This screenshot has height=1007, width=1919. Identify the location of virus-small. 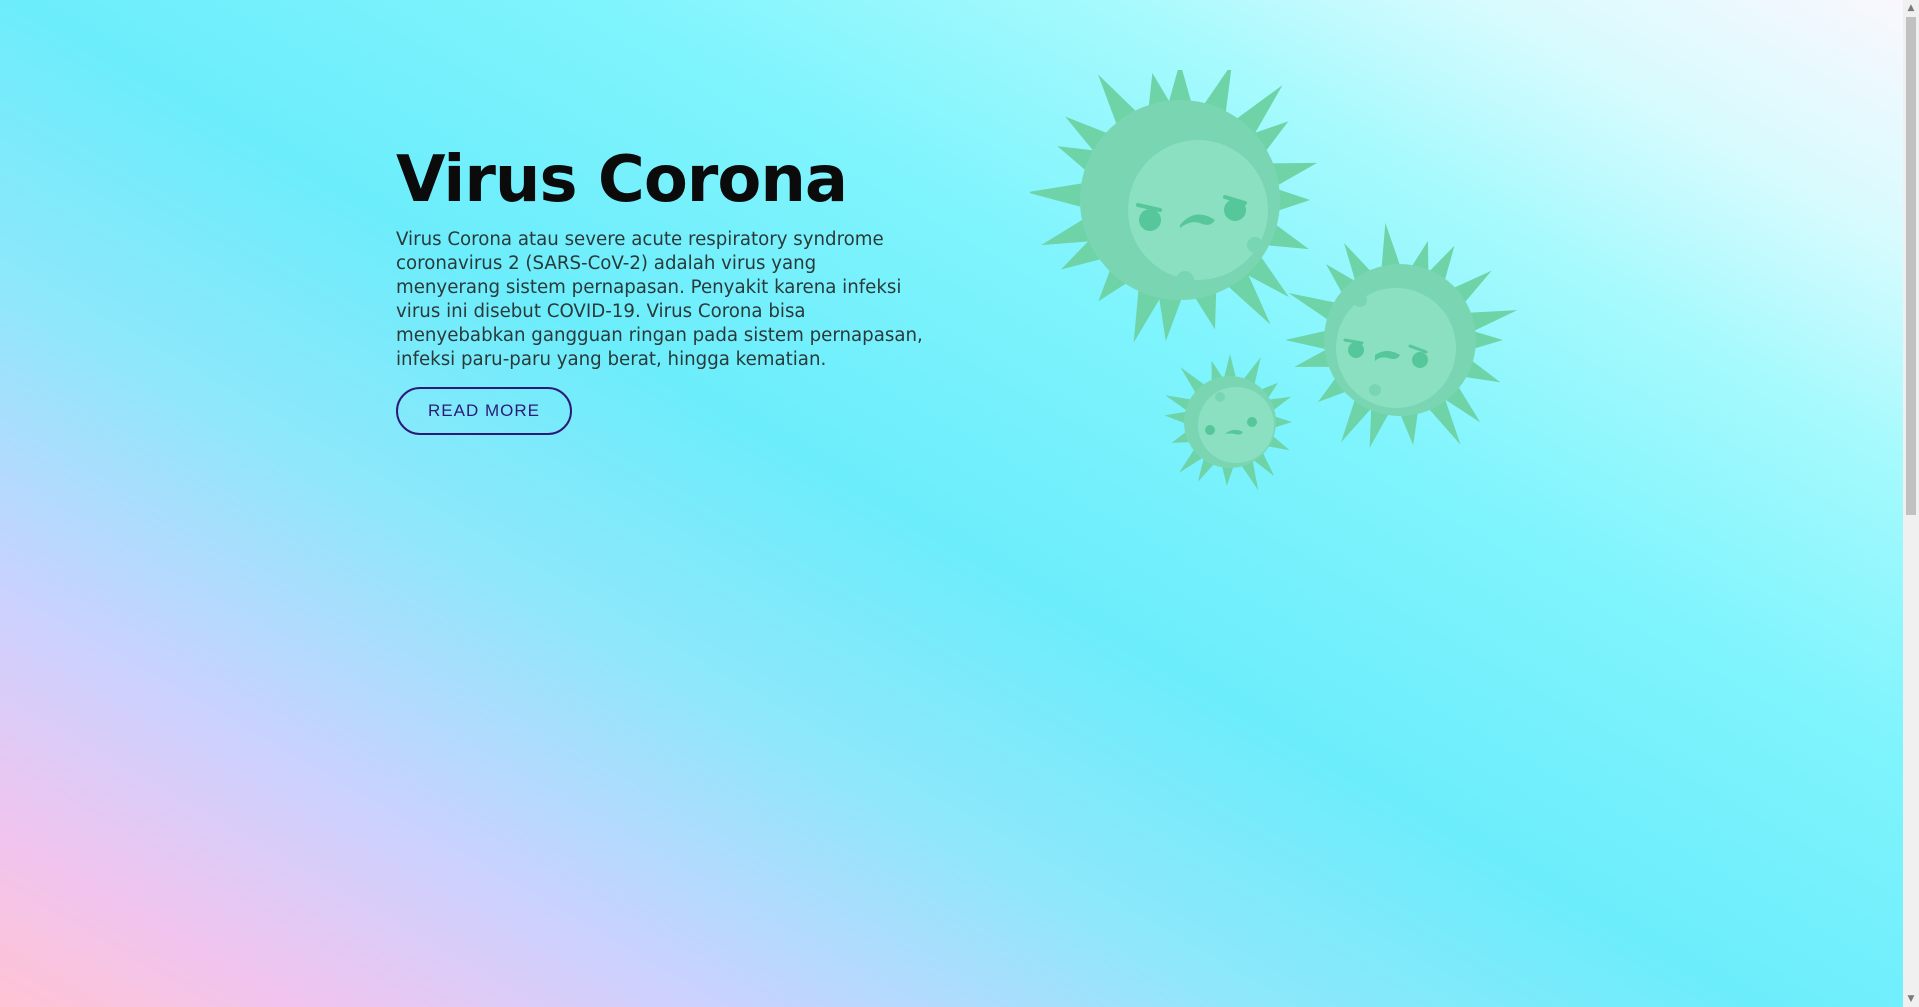
(1228, 422).